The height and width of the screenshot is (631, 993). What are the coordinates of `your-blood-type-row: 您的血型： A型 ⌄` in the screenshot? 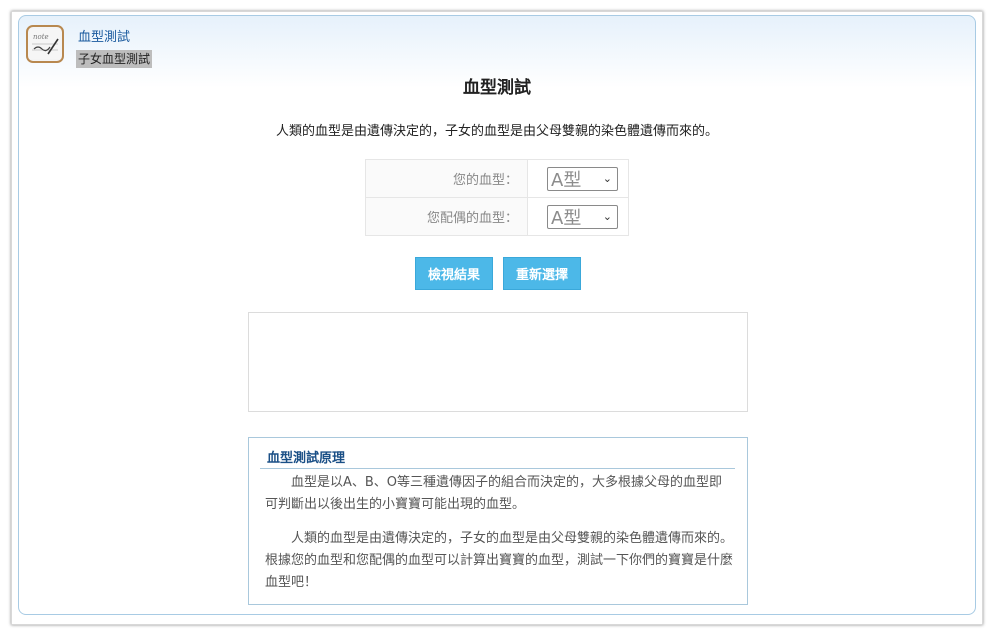 It's located at (497, 178).